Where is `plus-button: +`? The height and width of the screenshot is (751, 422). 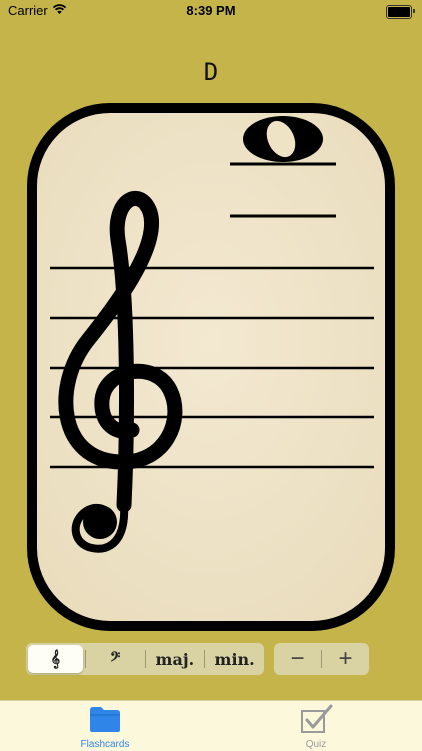 plus-button: + is located at coordinates (345, 659).